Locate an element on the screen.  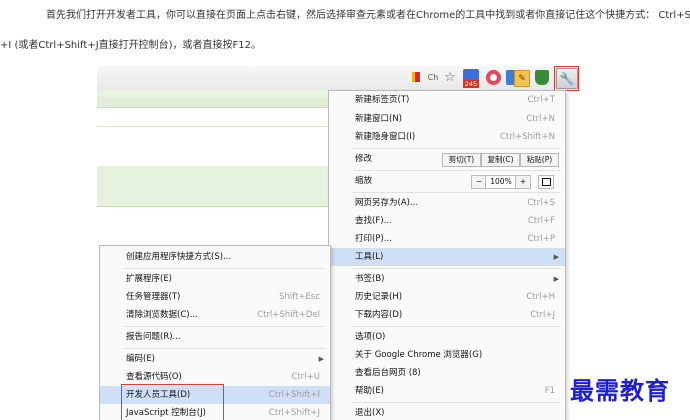
zoom-level: 100% is located at coordinates (501, 182).